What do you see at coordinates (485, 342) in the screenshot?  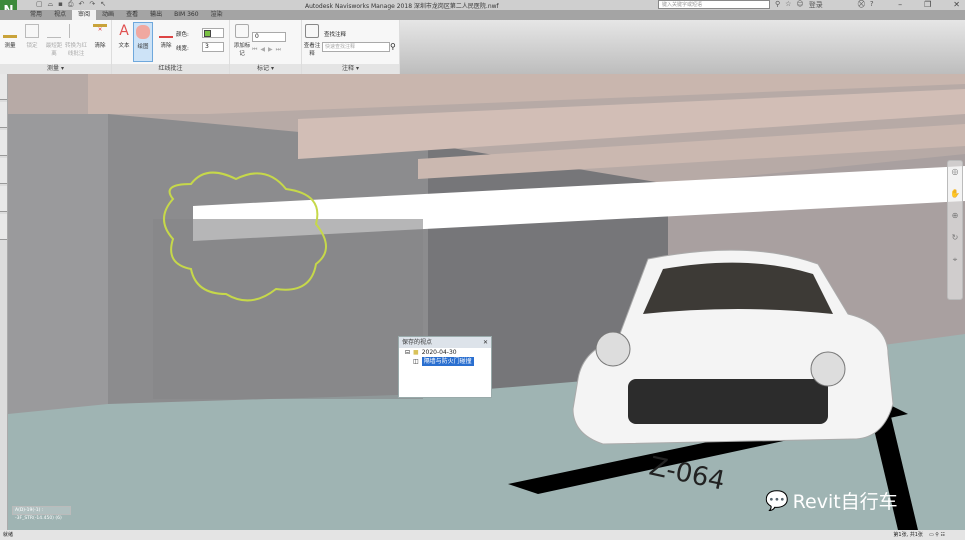 I see `close-icon: ✕` at bounding box center [485, 342].